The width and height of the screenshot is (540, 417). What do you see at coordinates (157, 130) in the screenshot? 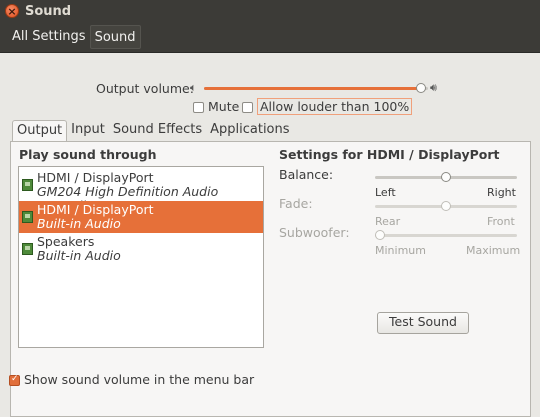
I see `tab-sound-effects: Sound Effects` at bounding box center [157, 130].